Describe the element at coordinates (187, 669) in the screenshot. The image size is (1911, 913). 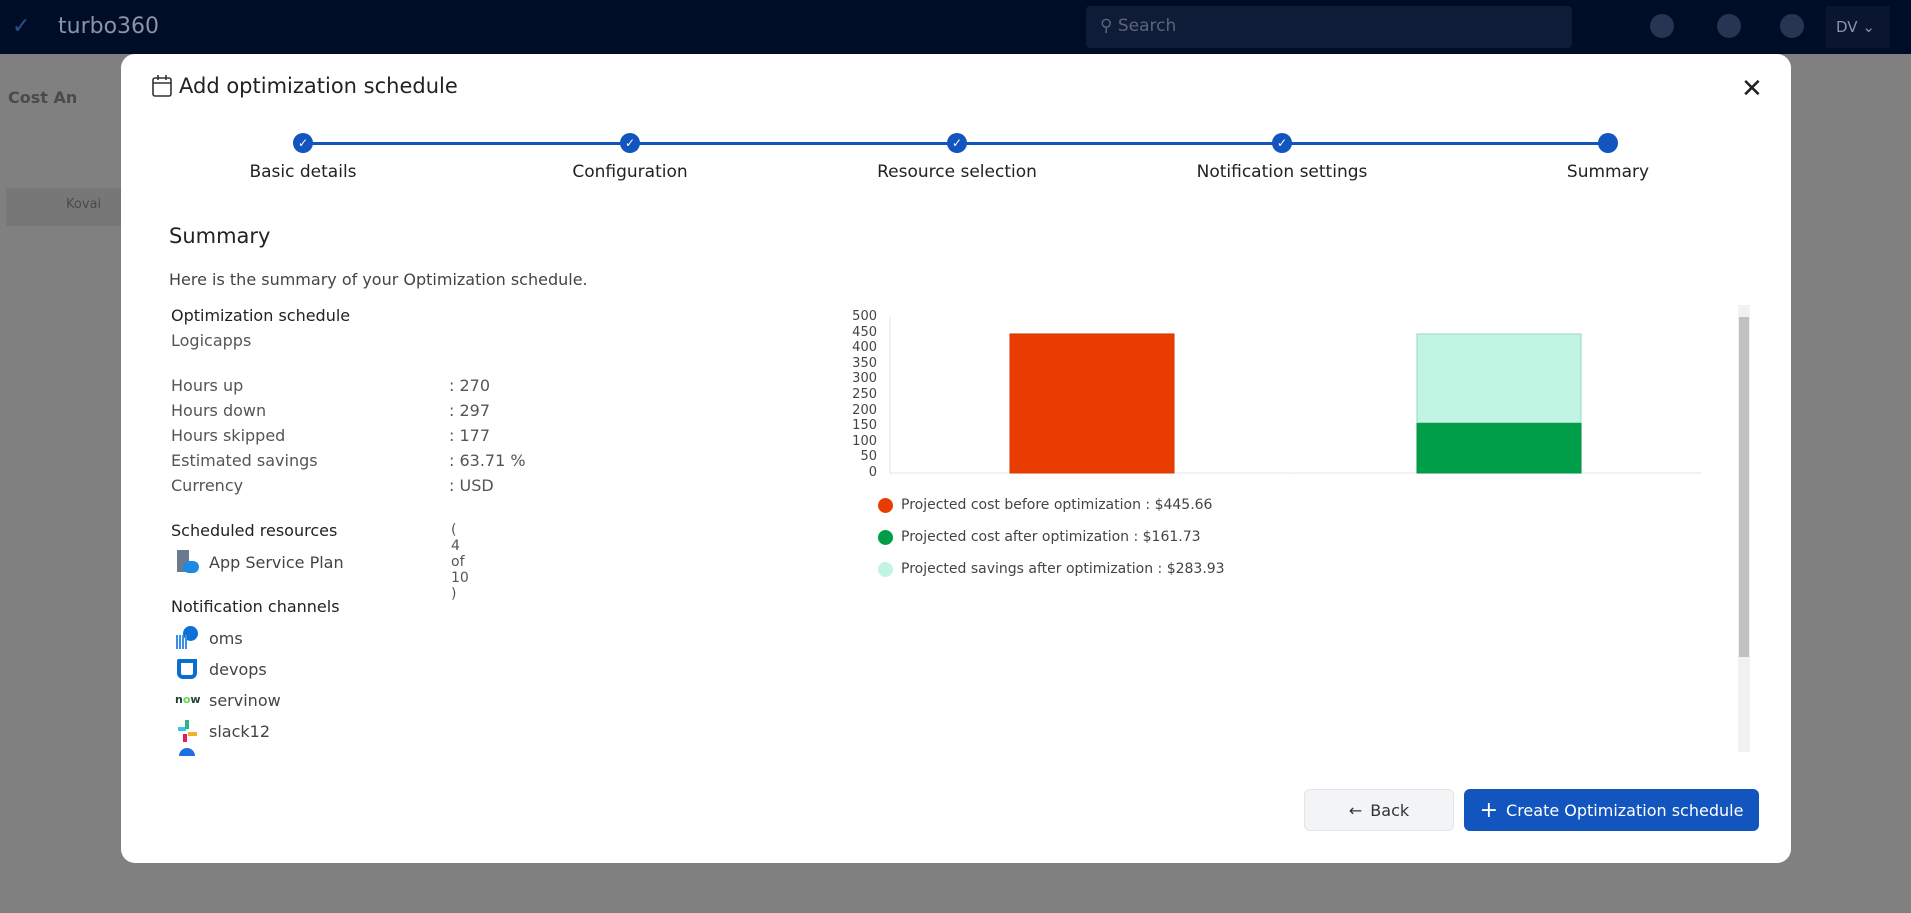
I see `azure-devops-icon` at that location.